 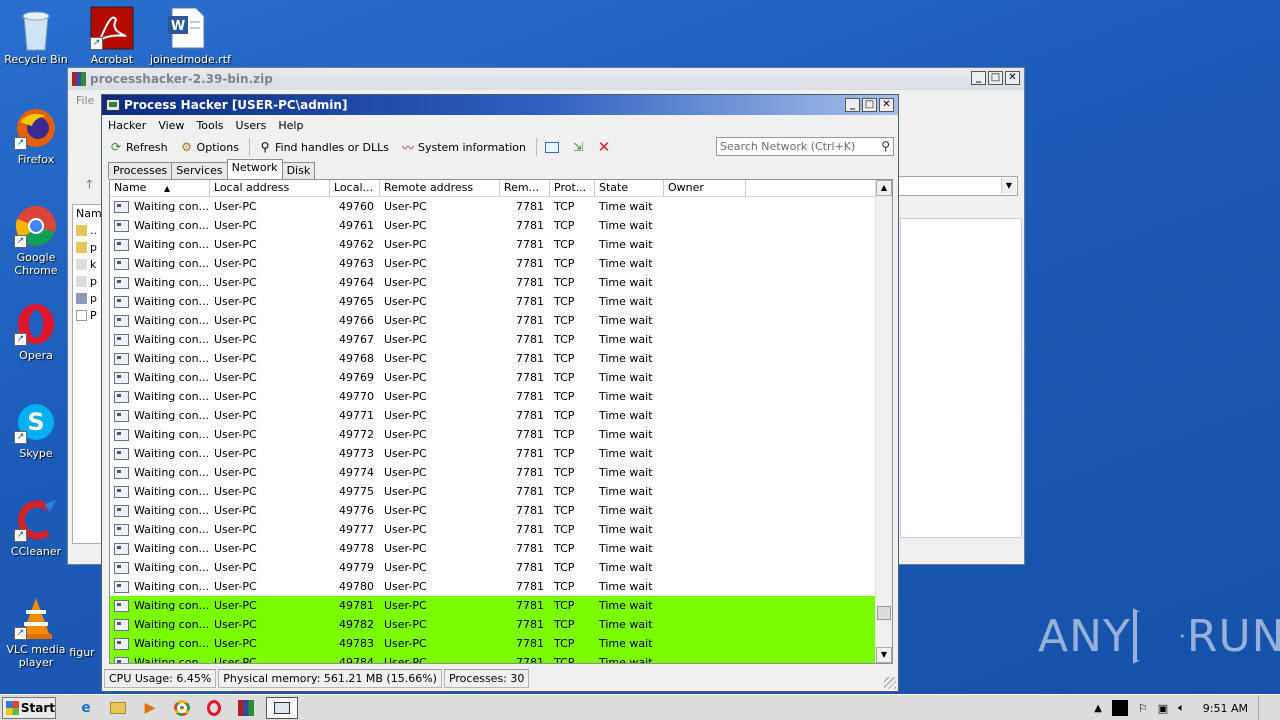 What do you see at coordinates (254, 169) in the screenshot?
I see `tab-network: Network` at bounding box center [254, 169].